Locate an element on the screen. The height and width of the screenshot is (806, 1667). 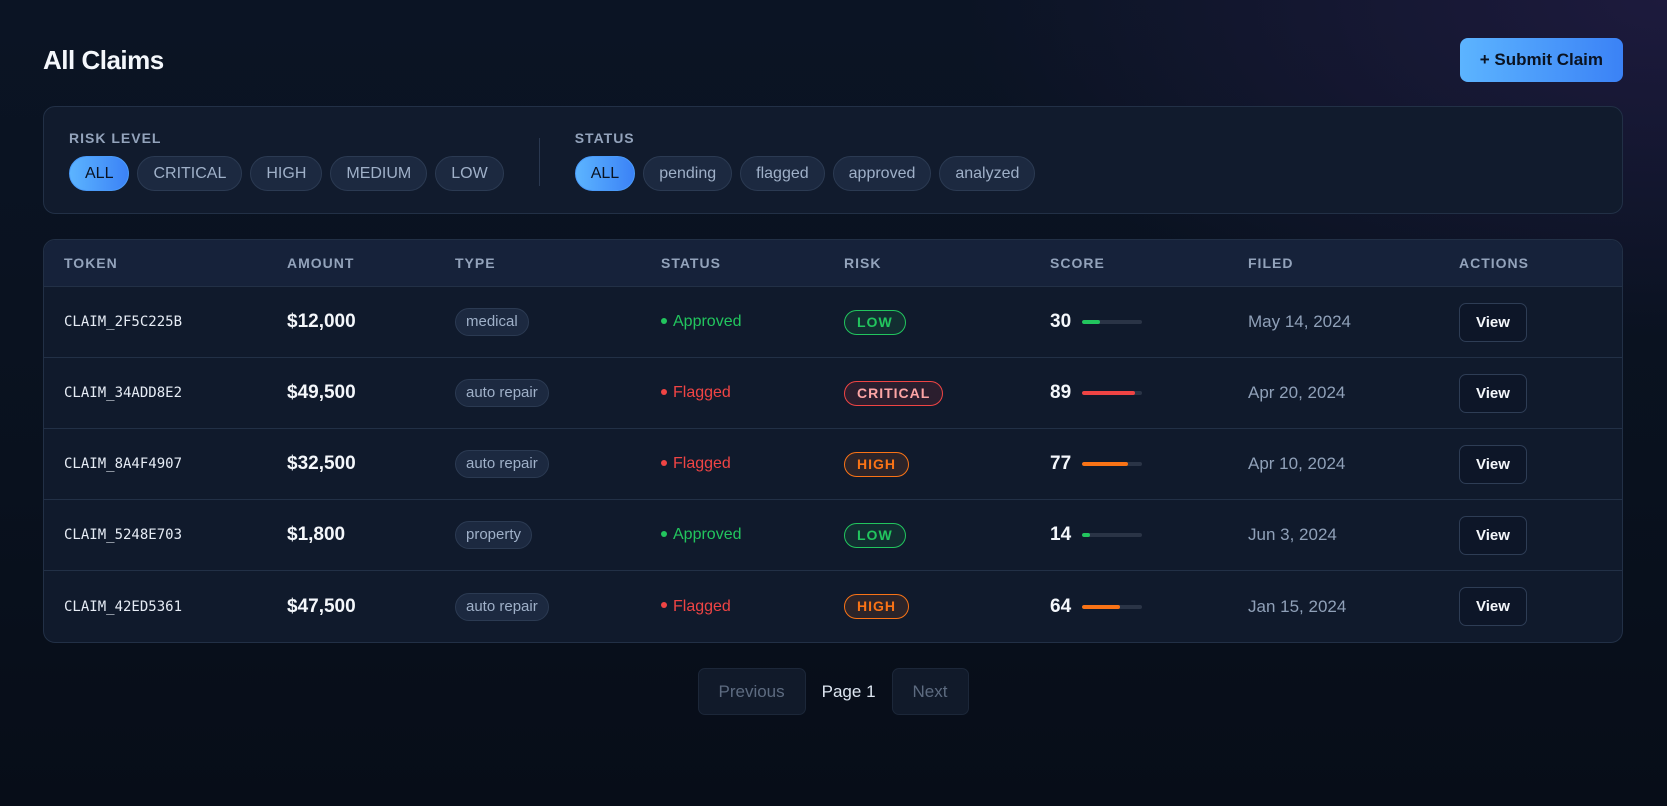
column-header-status: STATUS is located at coordinates (752, 263).